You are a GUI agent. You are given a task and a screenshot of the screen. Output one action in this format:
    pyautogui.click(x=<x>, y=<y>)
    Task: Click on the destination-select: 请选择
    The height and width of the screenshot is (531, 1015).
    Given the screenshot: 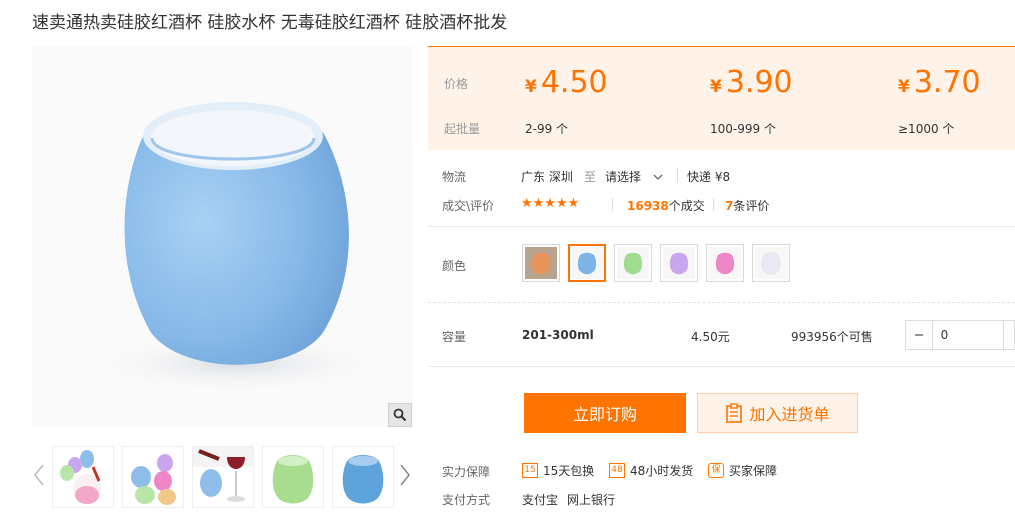 What is the action you would take?
    pyautogui.click(x=634, y=176)
    